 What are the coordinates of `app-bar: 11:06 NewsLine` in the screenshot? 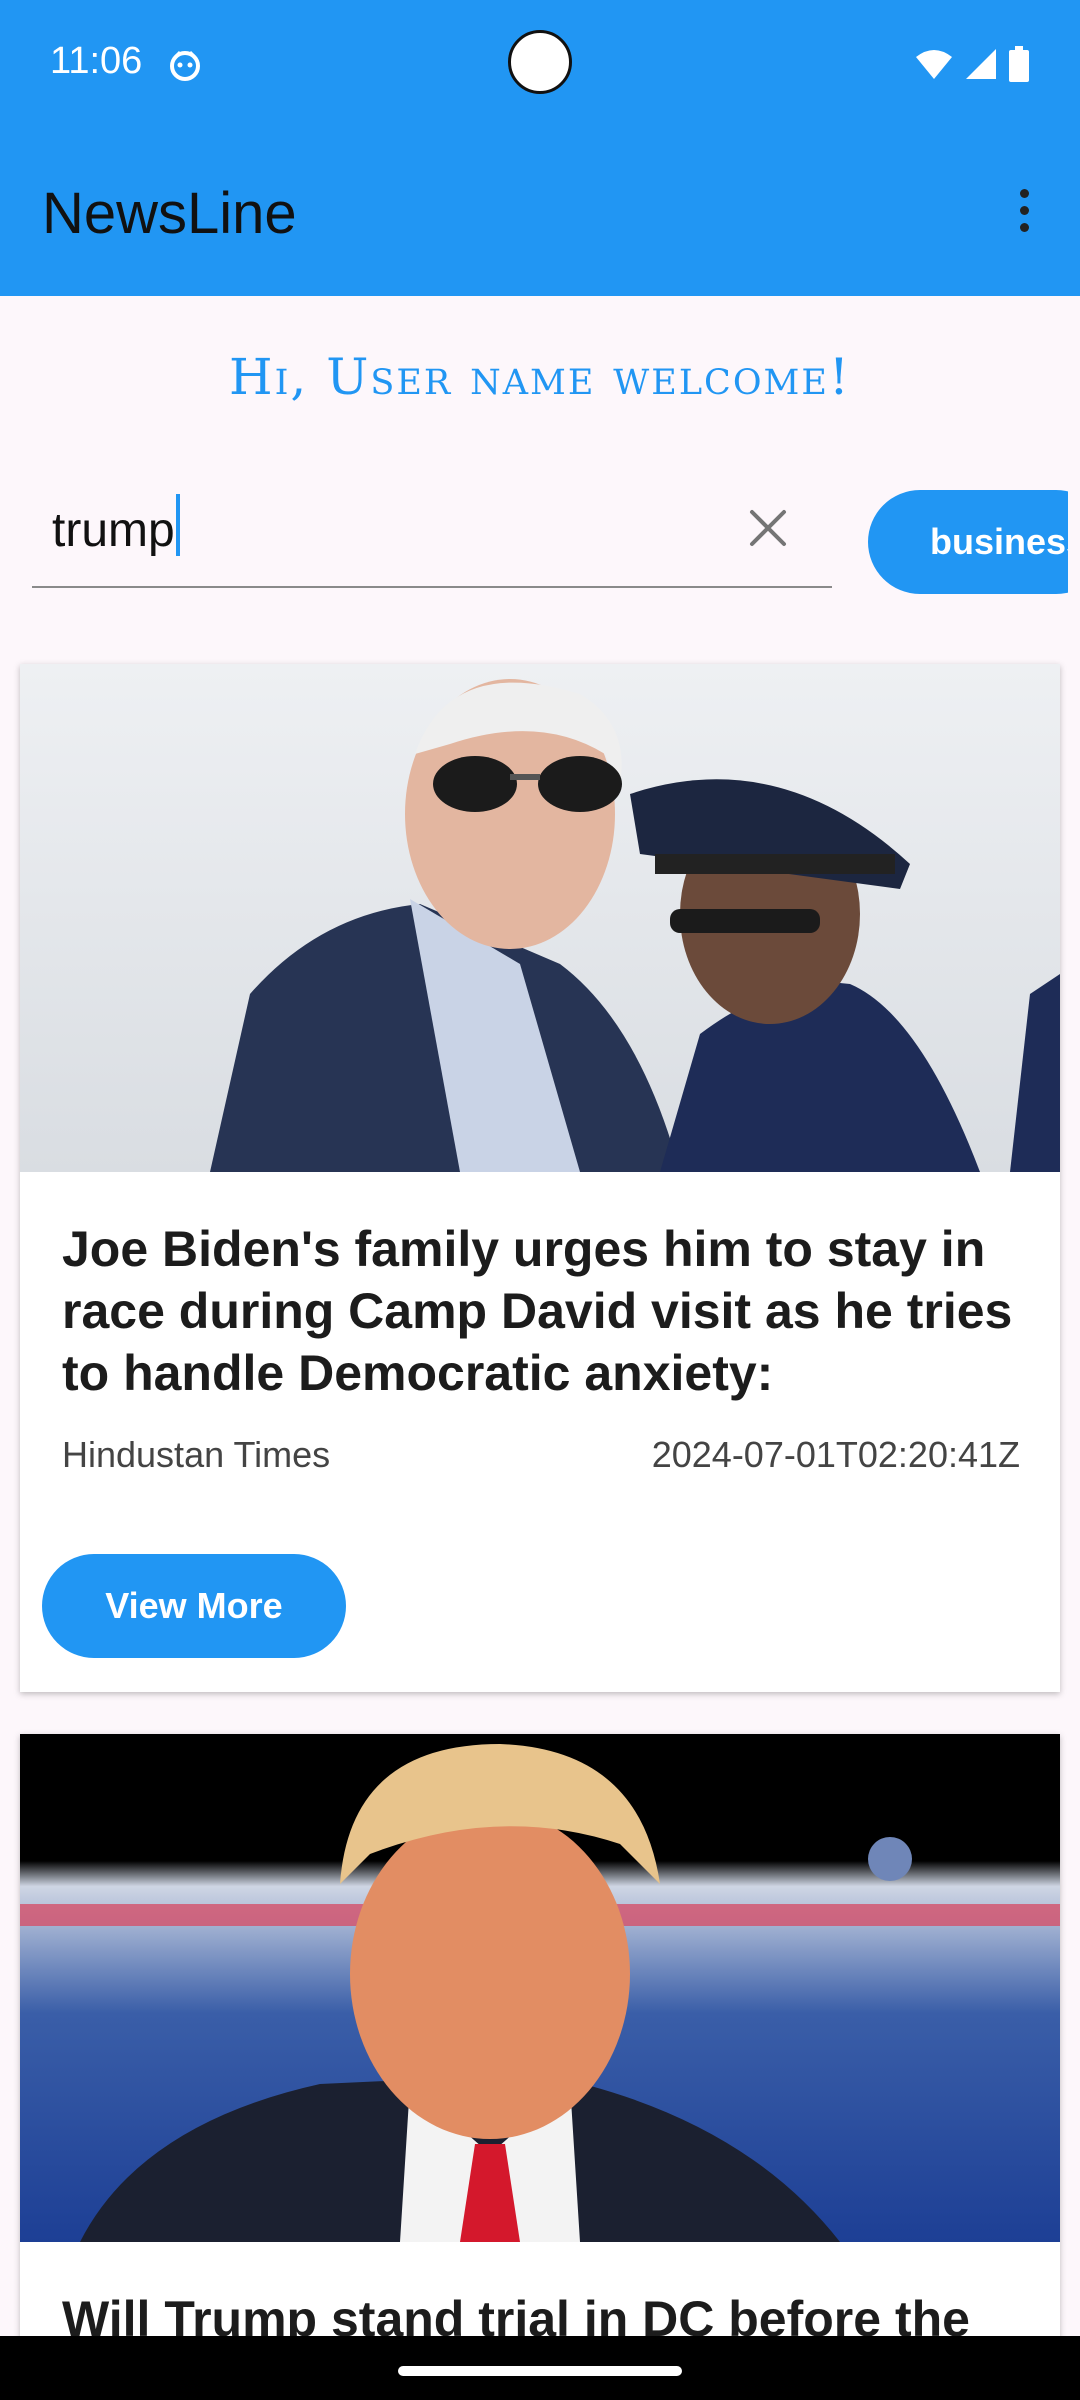 It's located at (540, 148).